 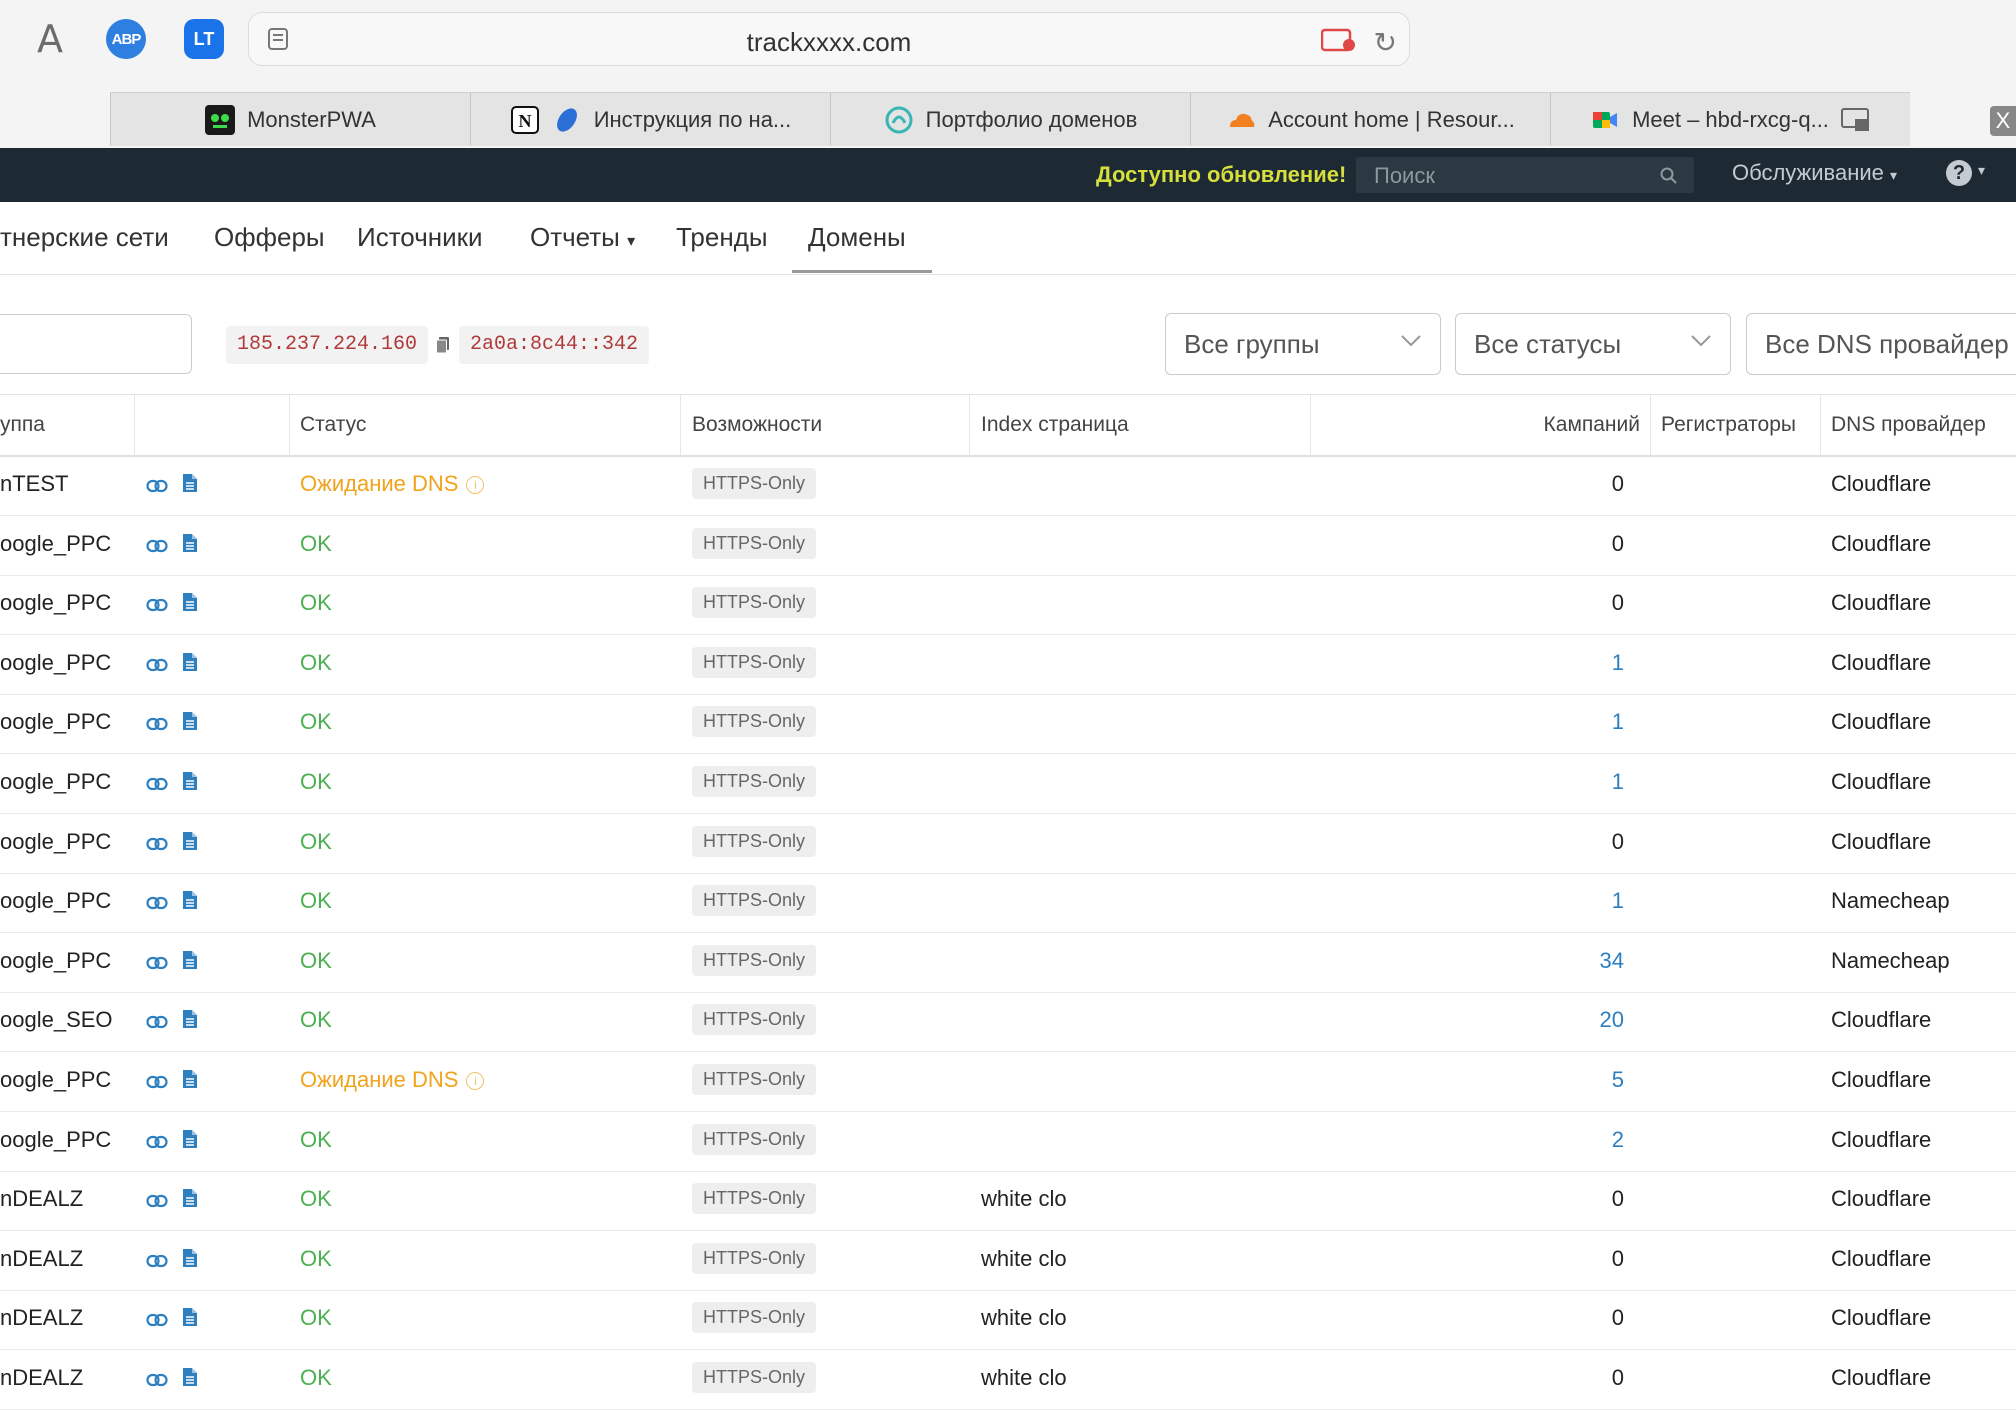 I want to click on cell-status: OK, so click(x=316, y=544).